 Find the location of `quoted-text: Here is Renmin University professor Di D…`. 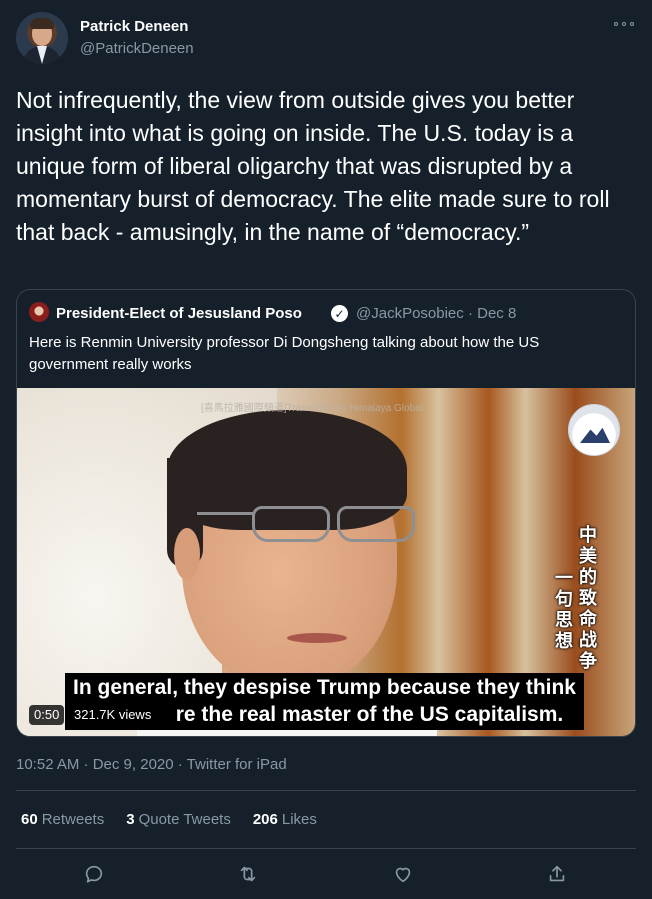

quoted-text: Here is Renmin University professor Di D… is located at coordinates (284, 353).